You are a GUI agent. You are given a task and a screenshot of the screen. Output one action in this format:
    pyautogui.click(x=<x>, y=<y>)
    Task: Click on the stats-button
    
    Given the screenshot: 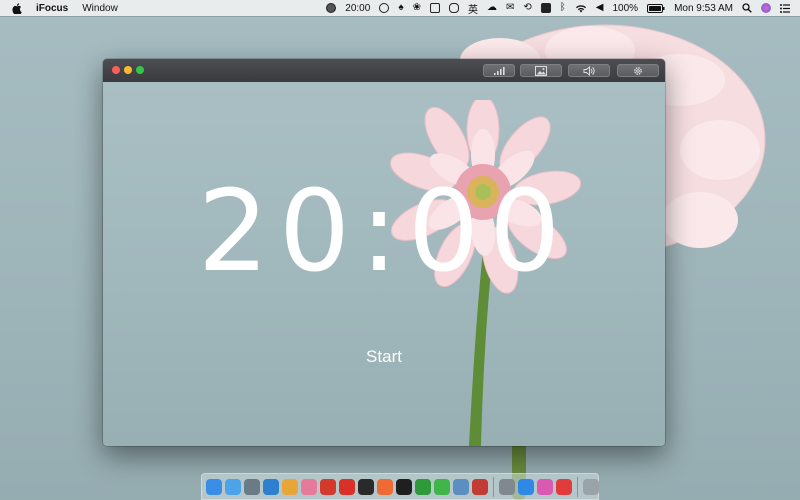 What is the action you would take?
    pyautogui.click(x=499, y=70)
    